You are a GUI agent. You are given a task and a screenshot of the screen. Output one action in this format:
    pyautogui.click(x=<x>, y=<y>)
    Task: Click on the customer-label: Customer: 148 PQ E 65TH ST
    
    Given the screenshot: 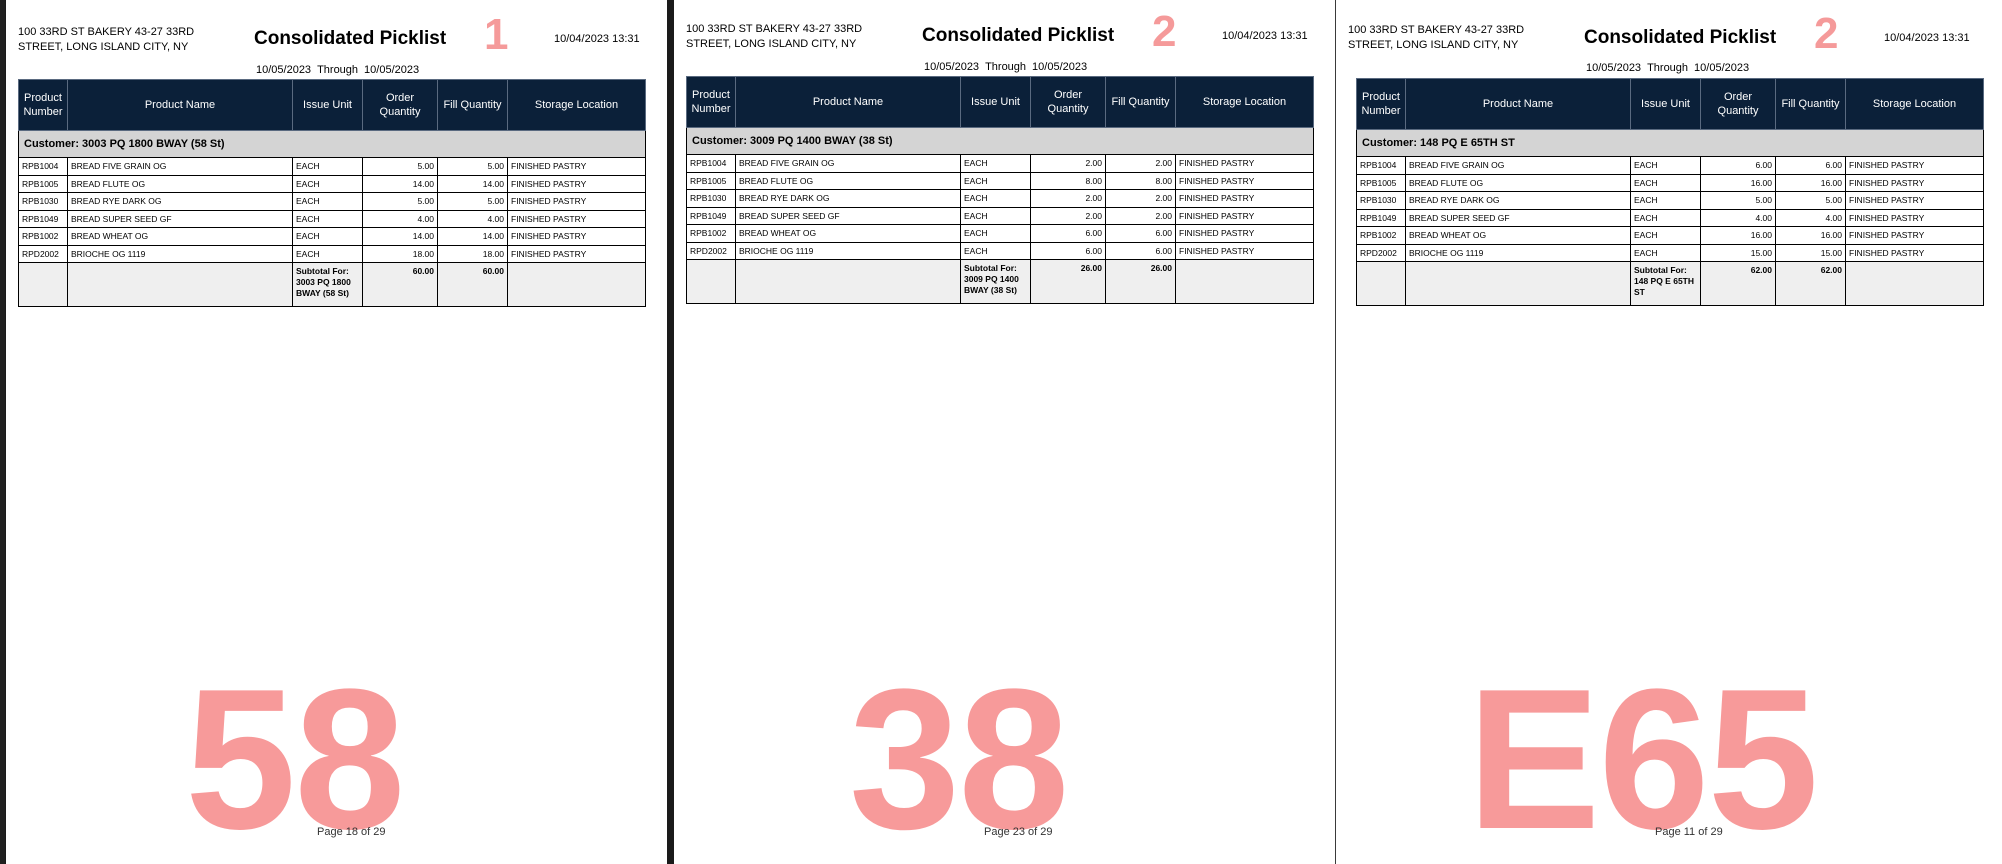 What is the action you would take?
    pyautogui.click(x=1670, y=143)
    